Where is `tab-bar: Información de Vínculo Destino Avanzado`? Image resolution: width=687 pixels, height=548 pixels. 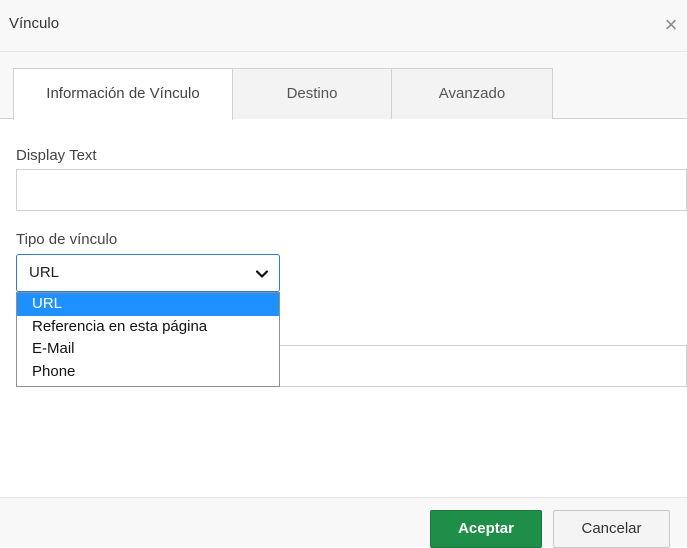
tab-bar: Información de Vínculo Destino Avanzado is located at coordinates (343, 86).